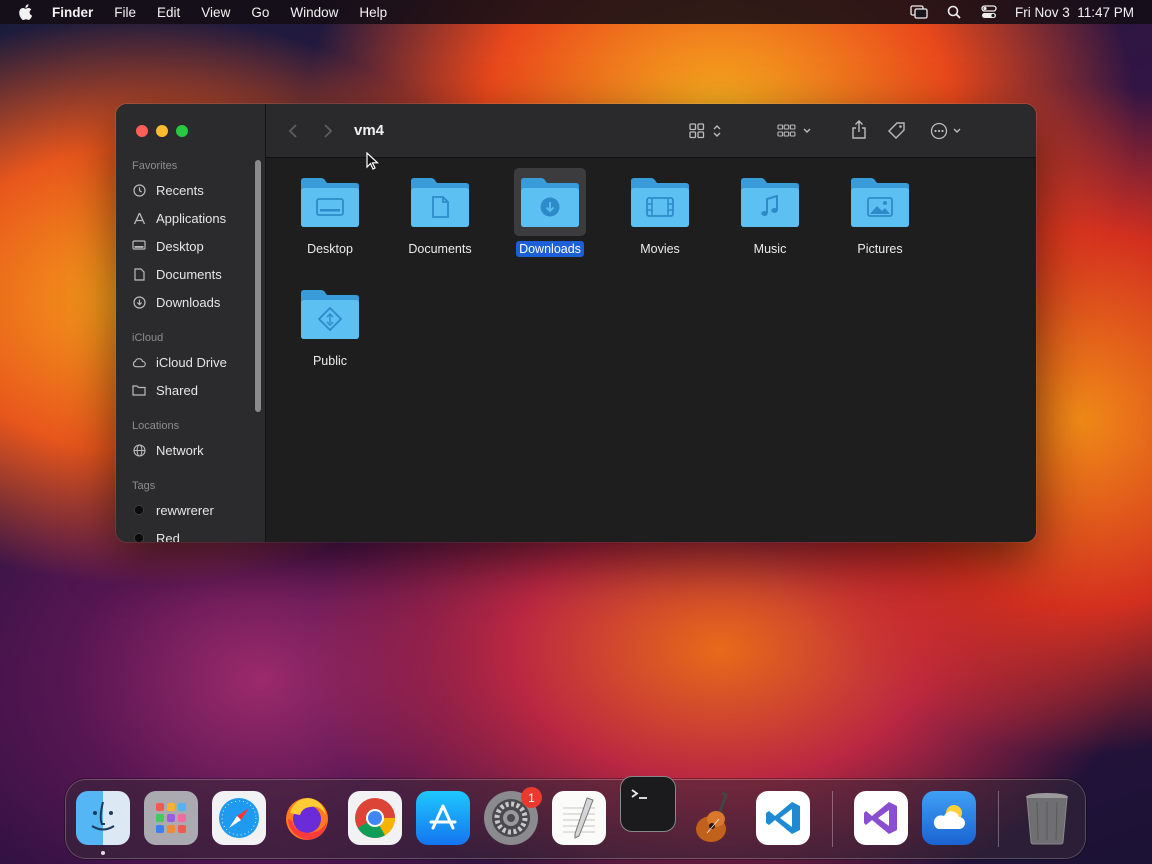  I want to click on folder-item: Documents, so click(440, 212).